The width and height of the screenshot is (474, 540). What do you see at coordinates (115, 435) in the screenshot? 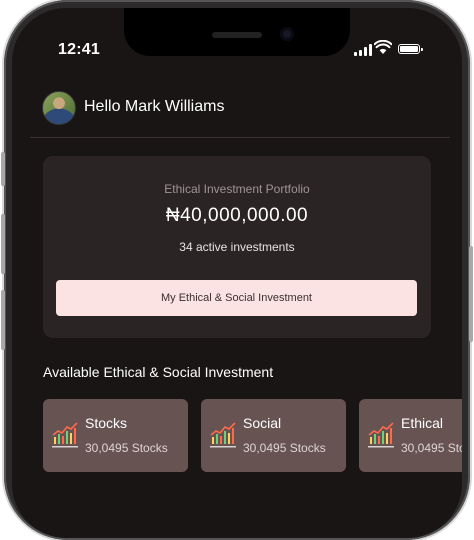
I see `investment-card-stocks: Stocks 30,0495 Stocks` at bounding box center [115, 435].